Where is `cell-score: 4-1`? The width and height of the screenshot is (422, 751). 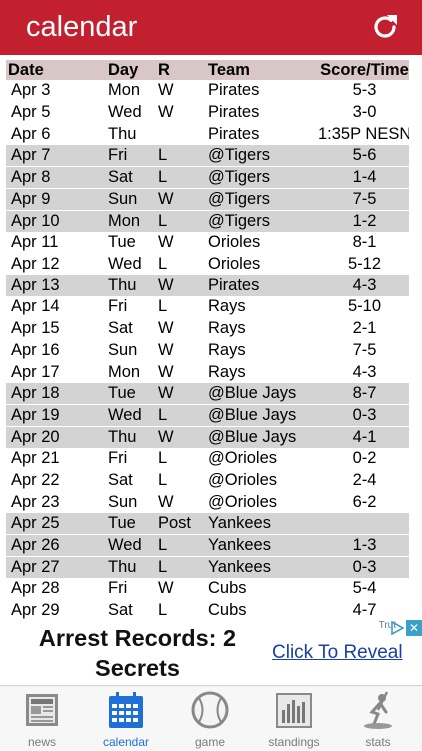
cell-score: 4-1 is located at coordinates (363, 437).